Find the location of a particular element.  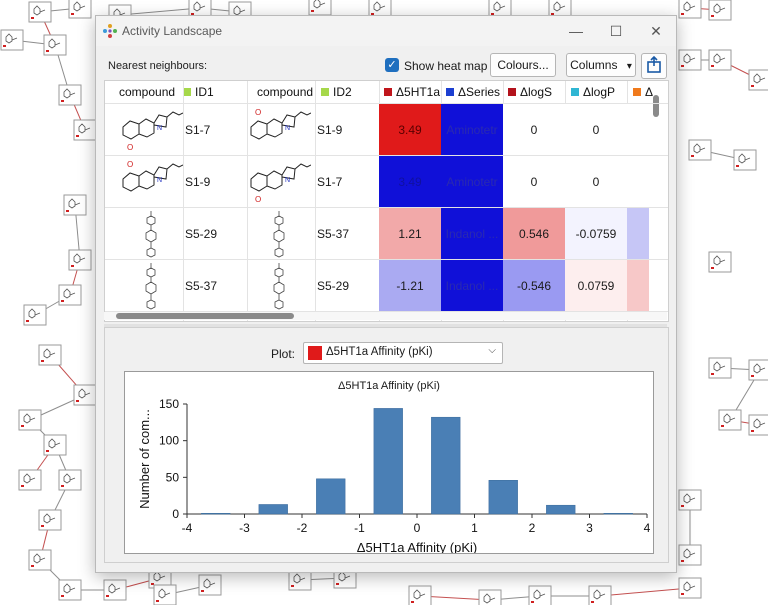

molecule-structure-image is located at coordinates (151, 286).